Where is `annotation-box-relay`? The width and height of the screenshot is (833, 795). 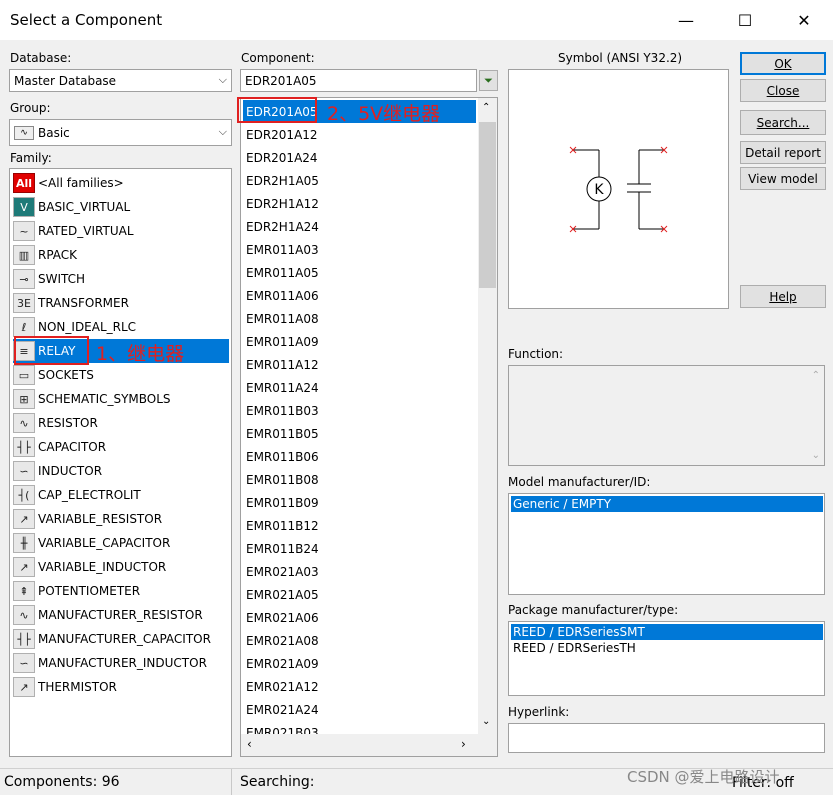
annotation-box-relay is located at coordinates (51, 350).